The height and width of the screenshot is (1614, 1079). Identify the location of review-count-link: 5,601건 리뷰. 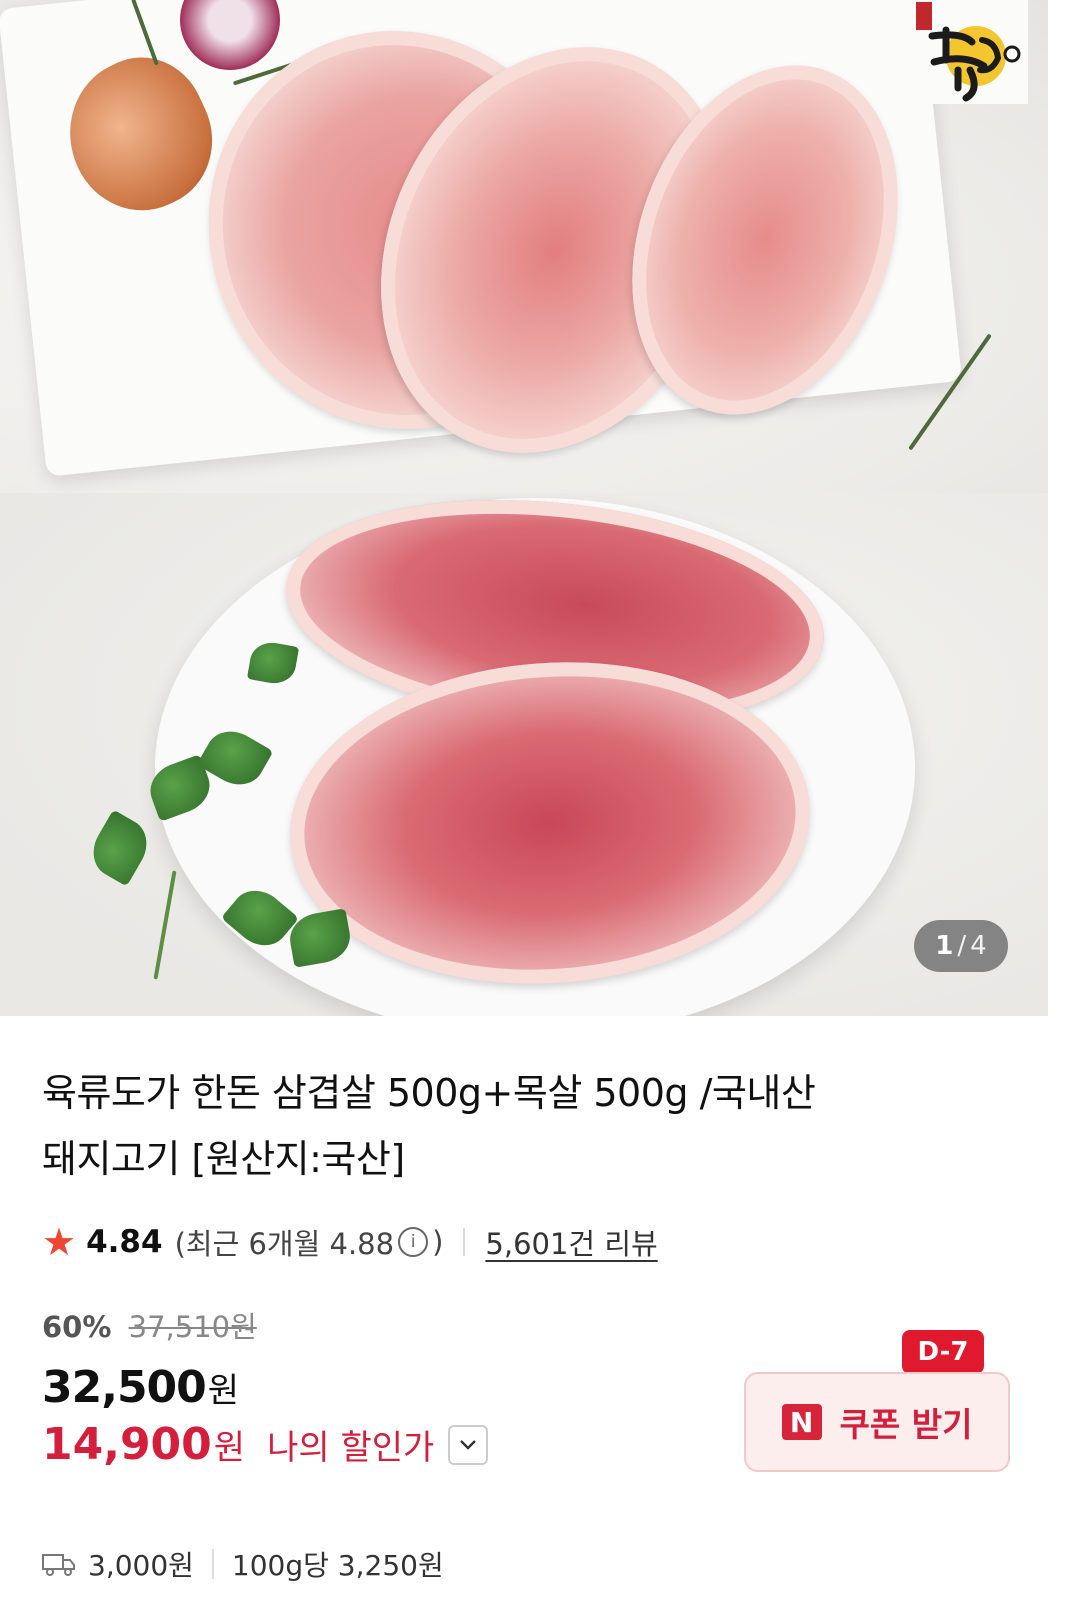
(571, 1242).